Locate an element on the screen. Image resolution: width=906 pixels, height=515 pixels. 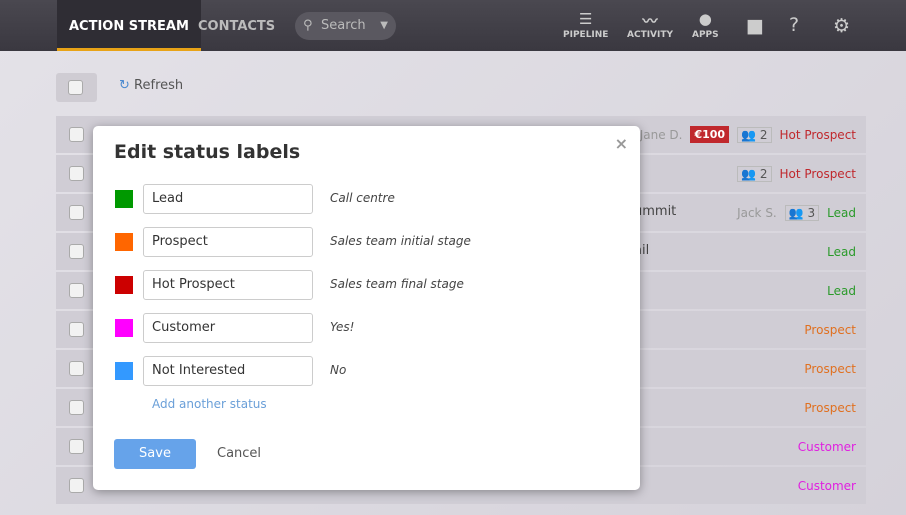
chevron-down-icon: ▼ is located at coordinates (384, 26).